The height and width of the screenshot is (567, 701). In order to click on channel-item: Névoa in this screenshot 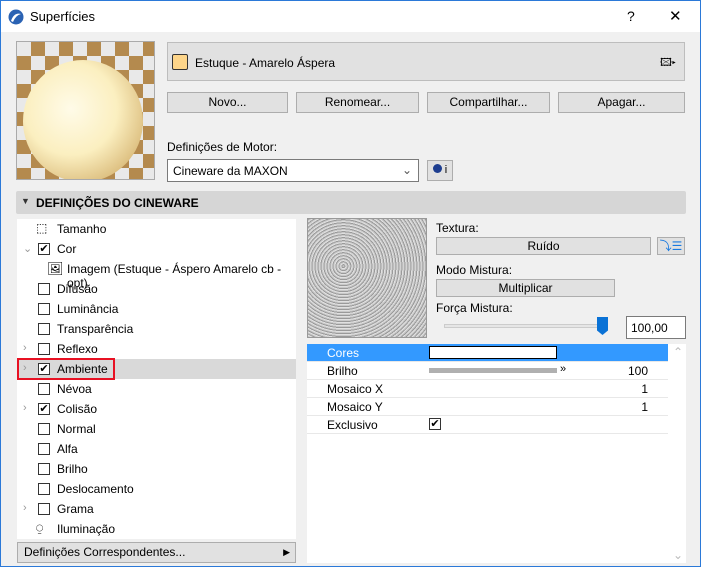, I will do `click(156, 389)`.